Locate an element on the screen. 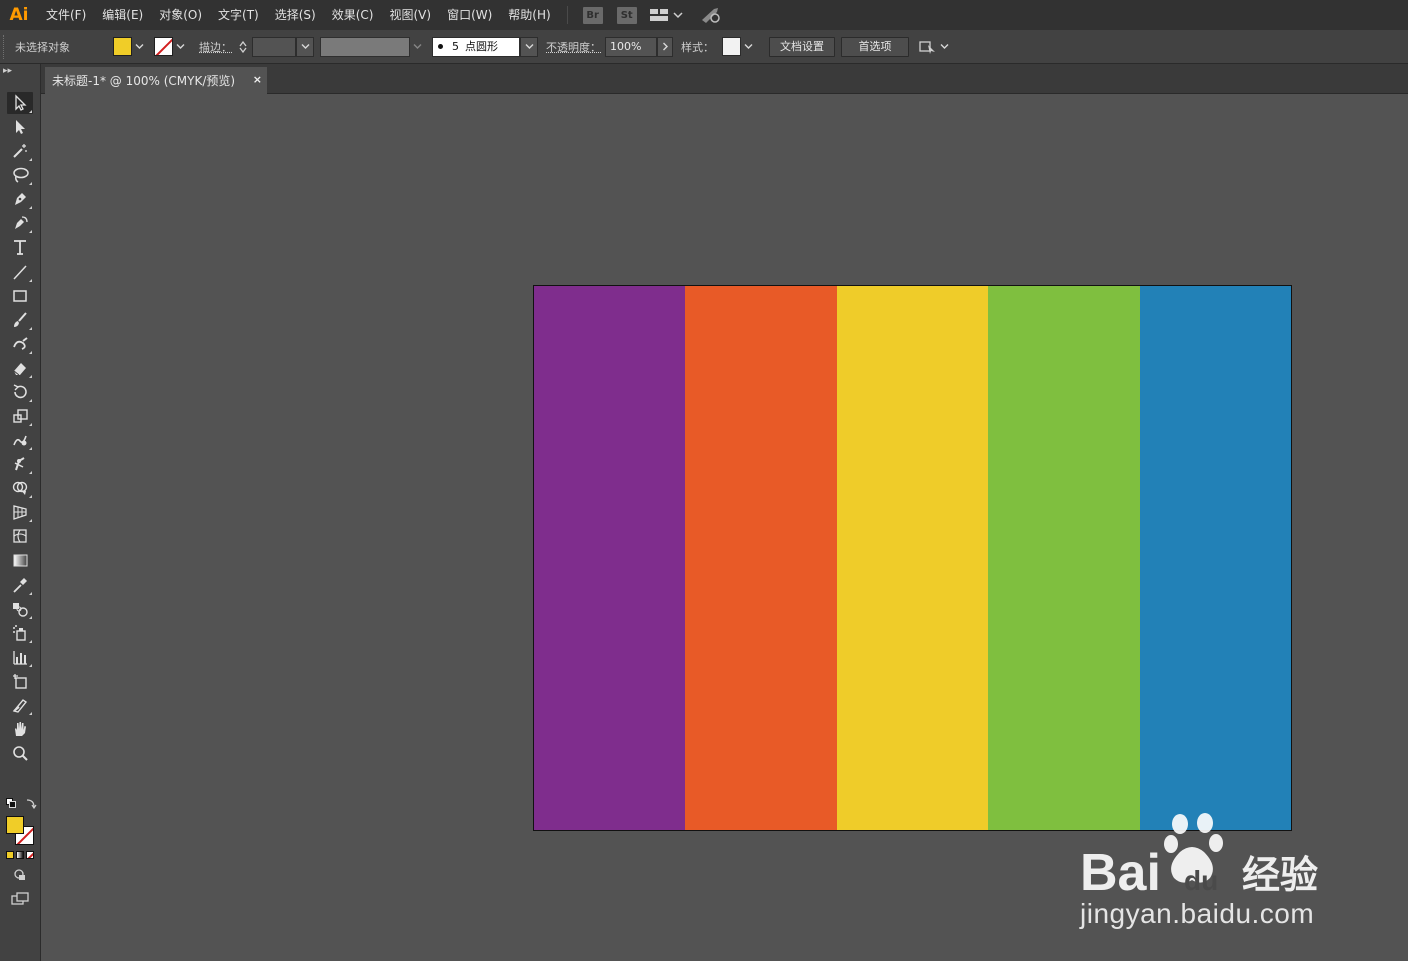 Image resolution: width=1408 pixels, height=961 pixels. perspective-grid-tool-button is located at coordinates (20, 512).